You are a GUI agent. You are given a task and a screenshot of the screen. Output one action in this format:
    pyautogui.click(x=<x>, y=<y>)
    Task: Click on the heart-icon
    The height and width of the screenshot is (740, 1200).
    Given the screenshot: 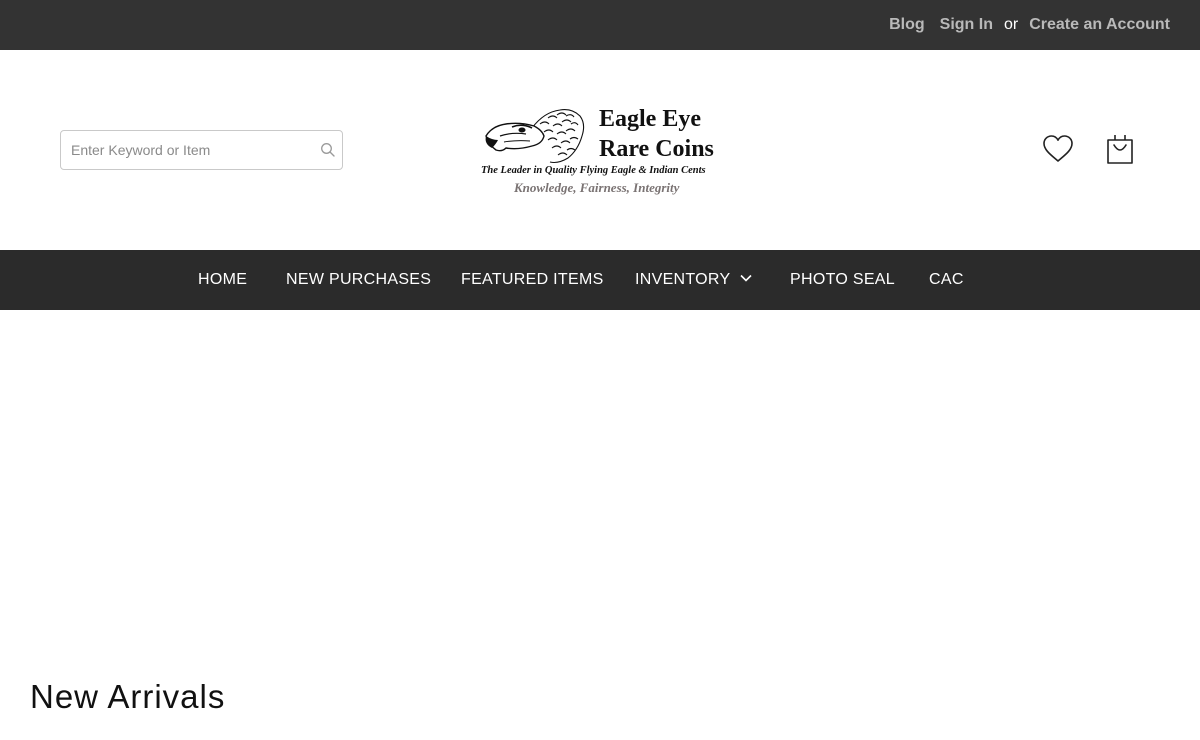 What is the action you would take?
    pyautogui.click(x=1058, y=149)
    